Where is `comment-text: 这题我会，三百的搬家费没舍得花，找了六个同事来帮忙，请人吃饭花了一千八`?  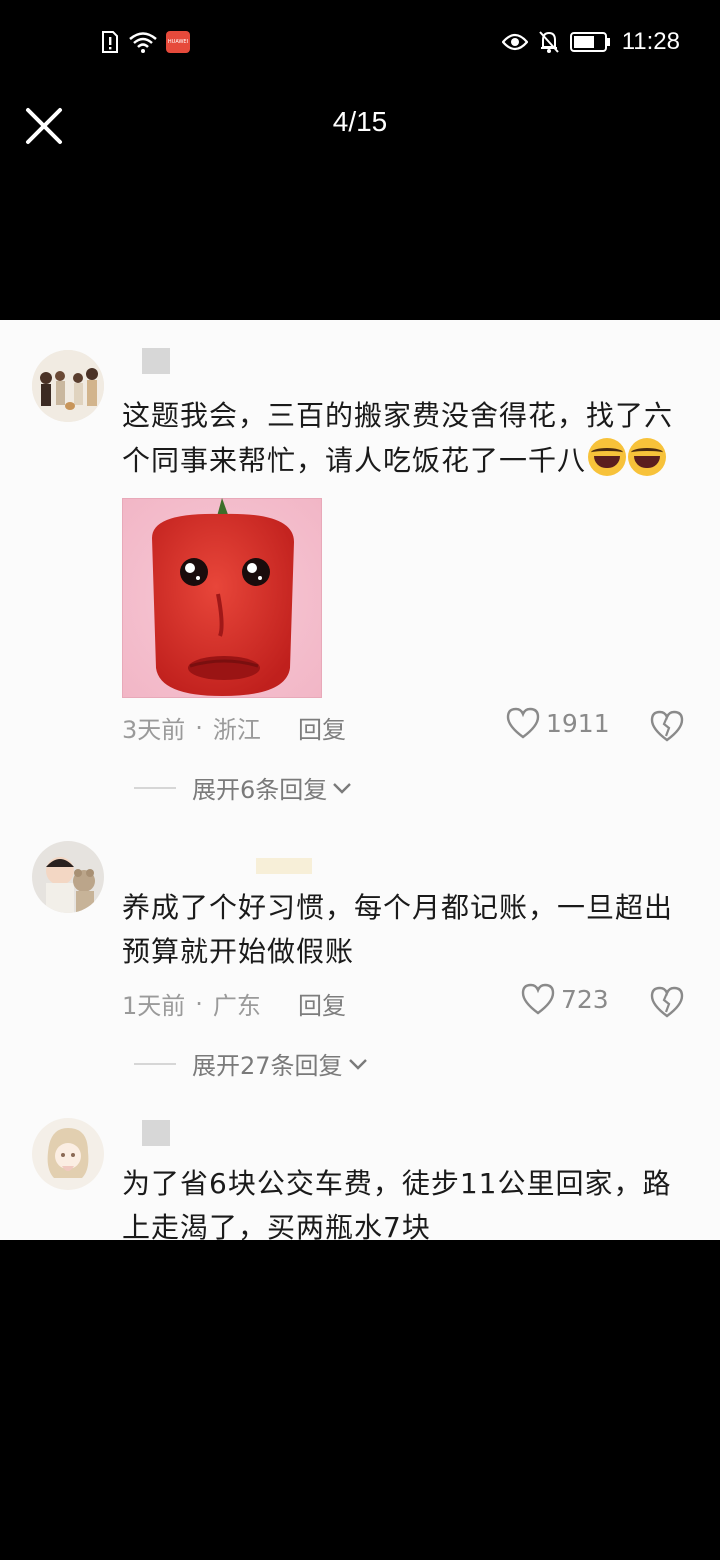 comment-text: 这题我会，三百的搬家费没舍得花，找了六个同事来帮忙，请人吃饭花了一千八 is located at coordinates (398, 438).